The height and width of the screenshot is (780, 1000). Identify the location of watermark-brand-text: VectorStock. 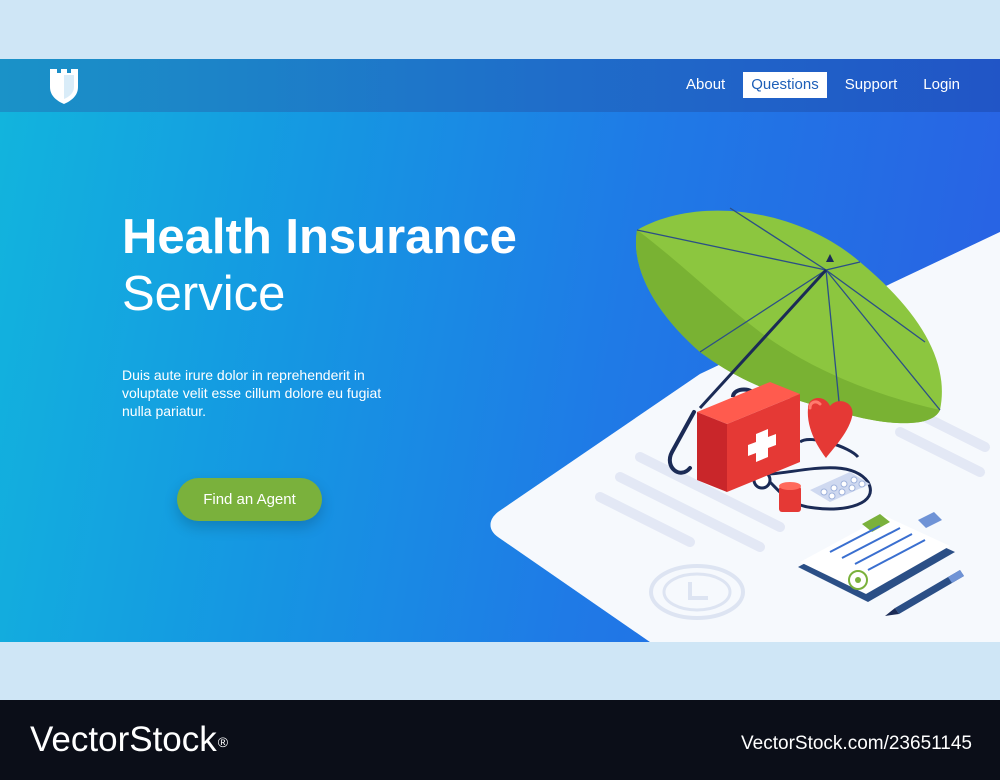
(123, 739).